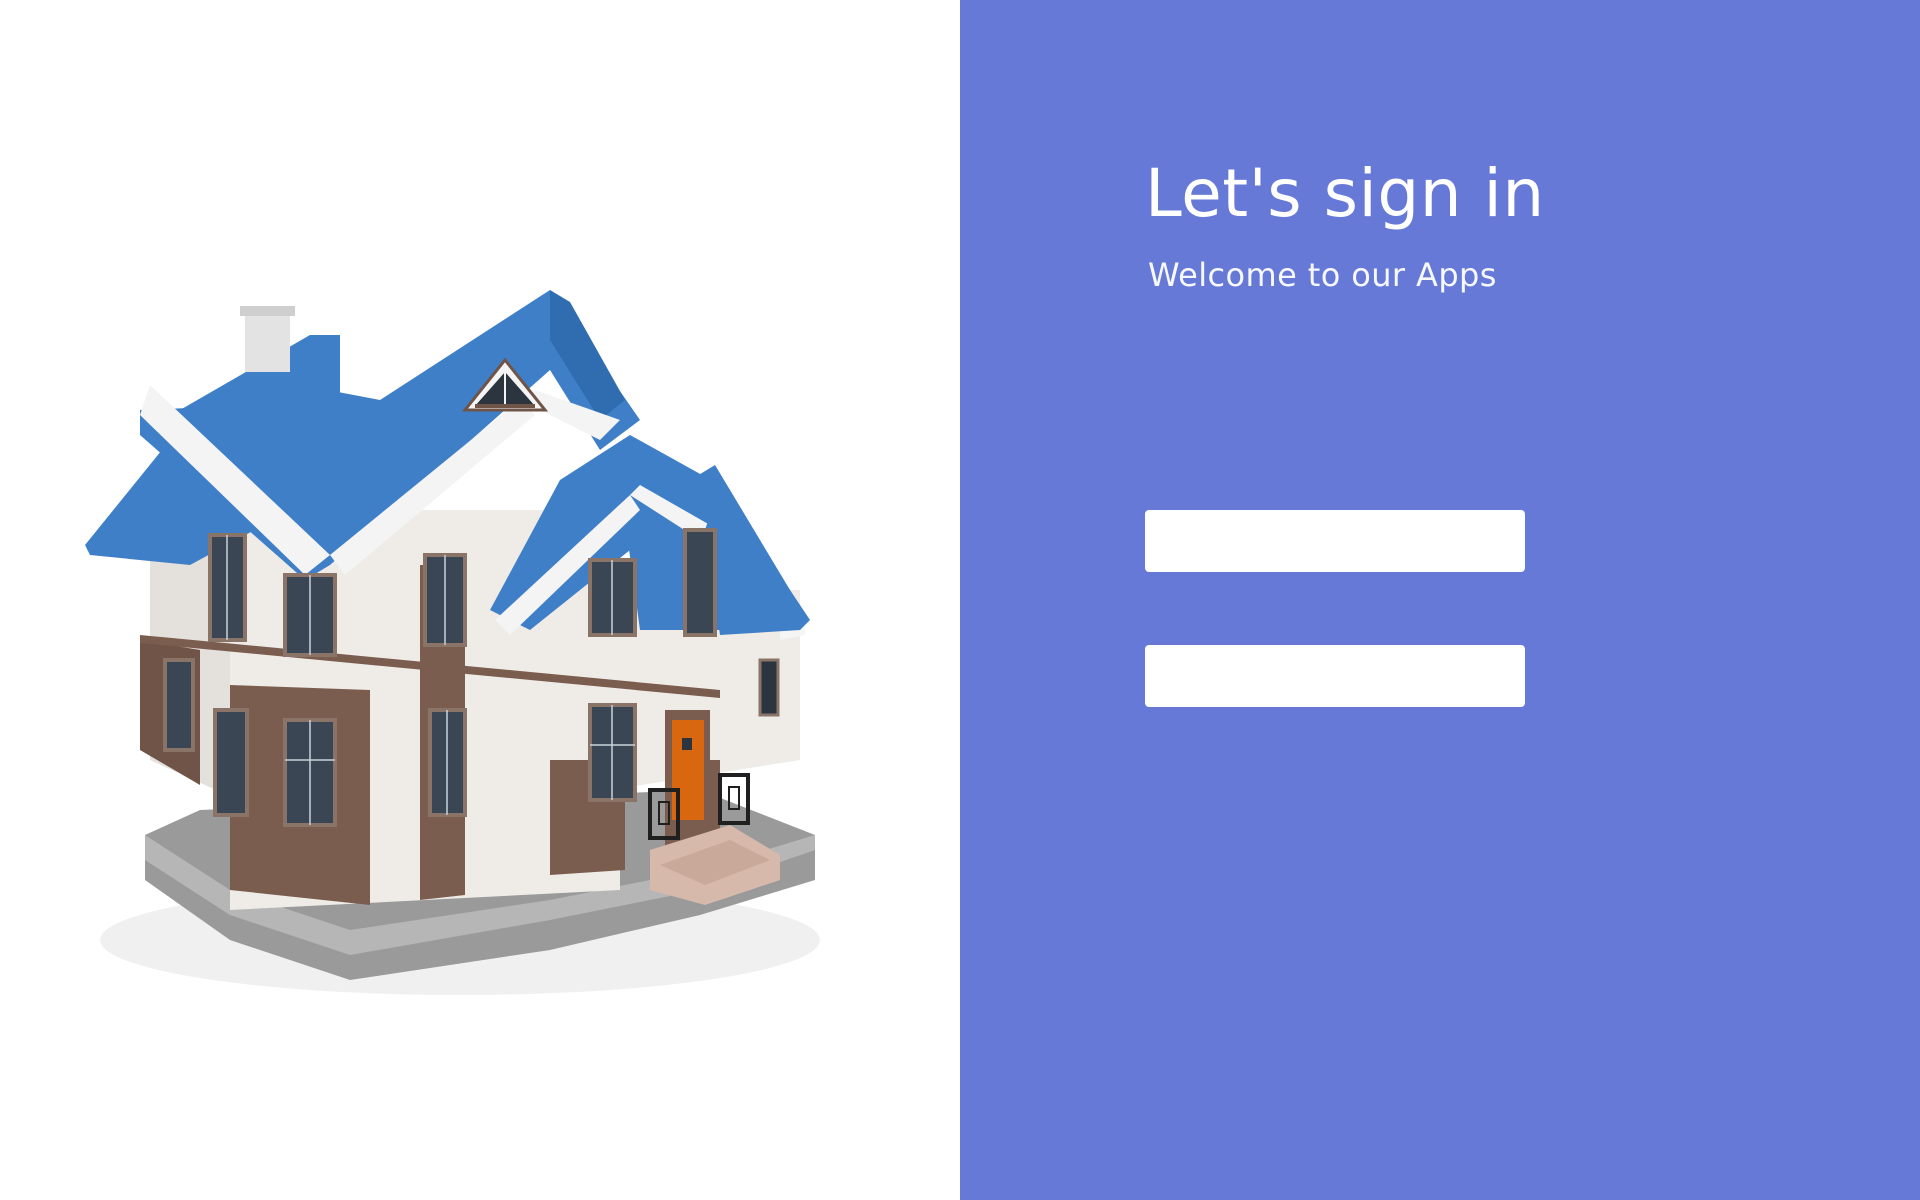 This screenshot has width=1920, height=1200. Describe the element at coordinates (1322, 275) in the screenshot. I see `page-subtitle: Welcome to our Apps` at that location.